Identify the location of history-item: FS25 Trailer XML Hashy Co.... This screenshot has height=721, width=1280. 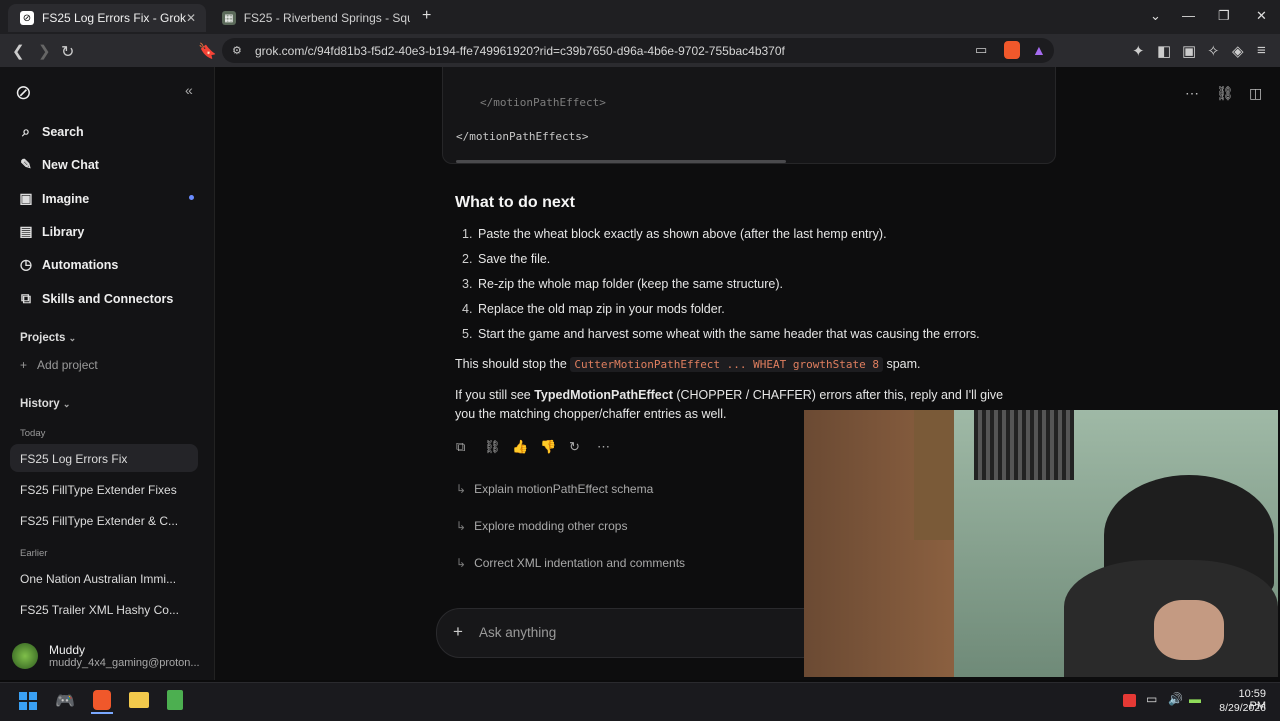
(99, 610).